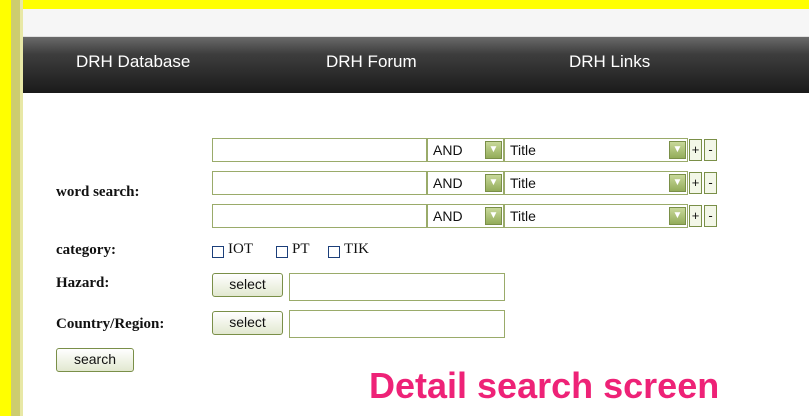 The width and height of the screenshot is (809, 416). What do you see at coordinates (448, 183) in the screenshot?
I see `operator-value-2: AND` at bounding box center [448, 183].